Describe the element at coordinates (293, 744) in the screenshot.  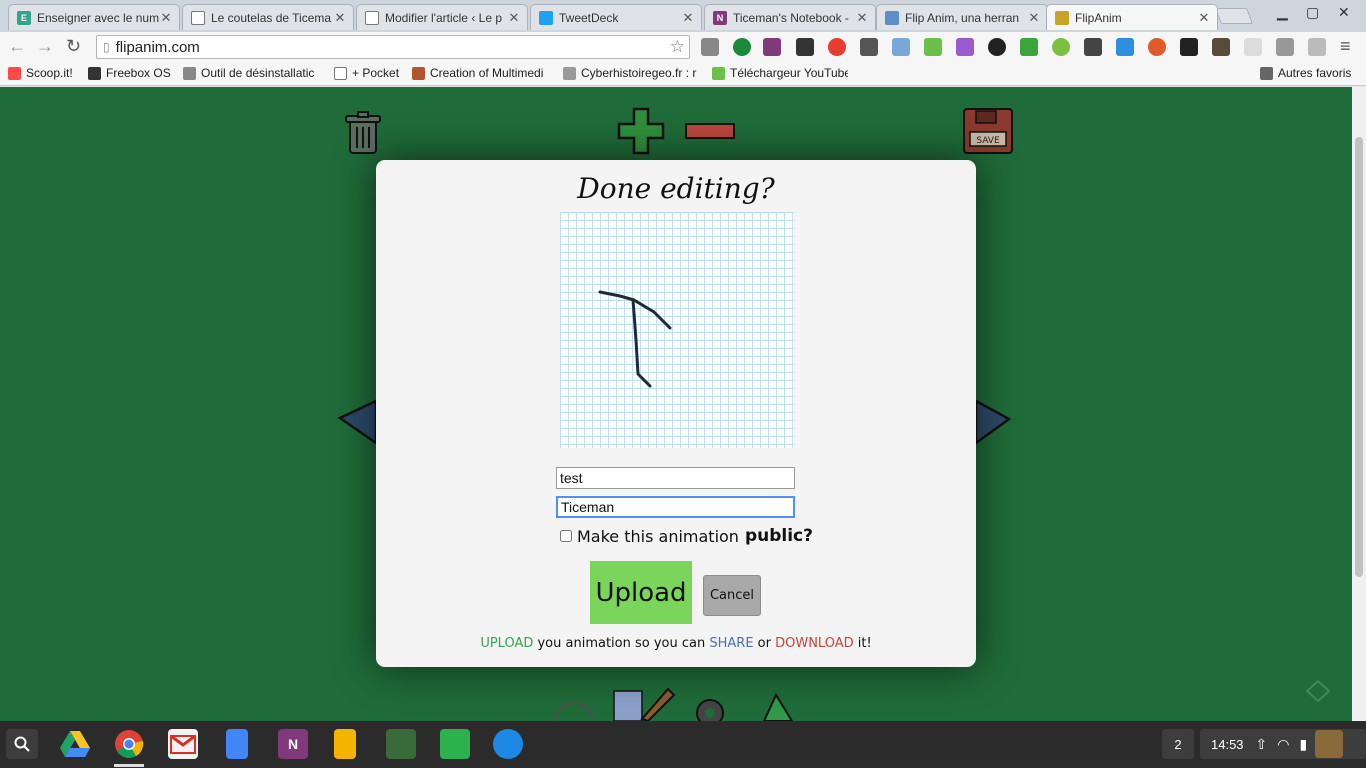
I see `onenote-icon: N` at that location.